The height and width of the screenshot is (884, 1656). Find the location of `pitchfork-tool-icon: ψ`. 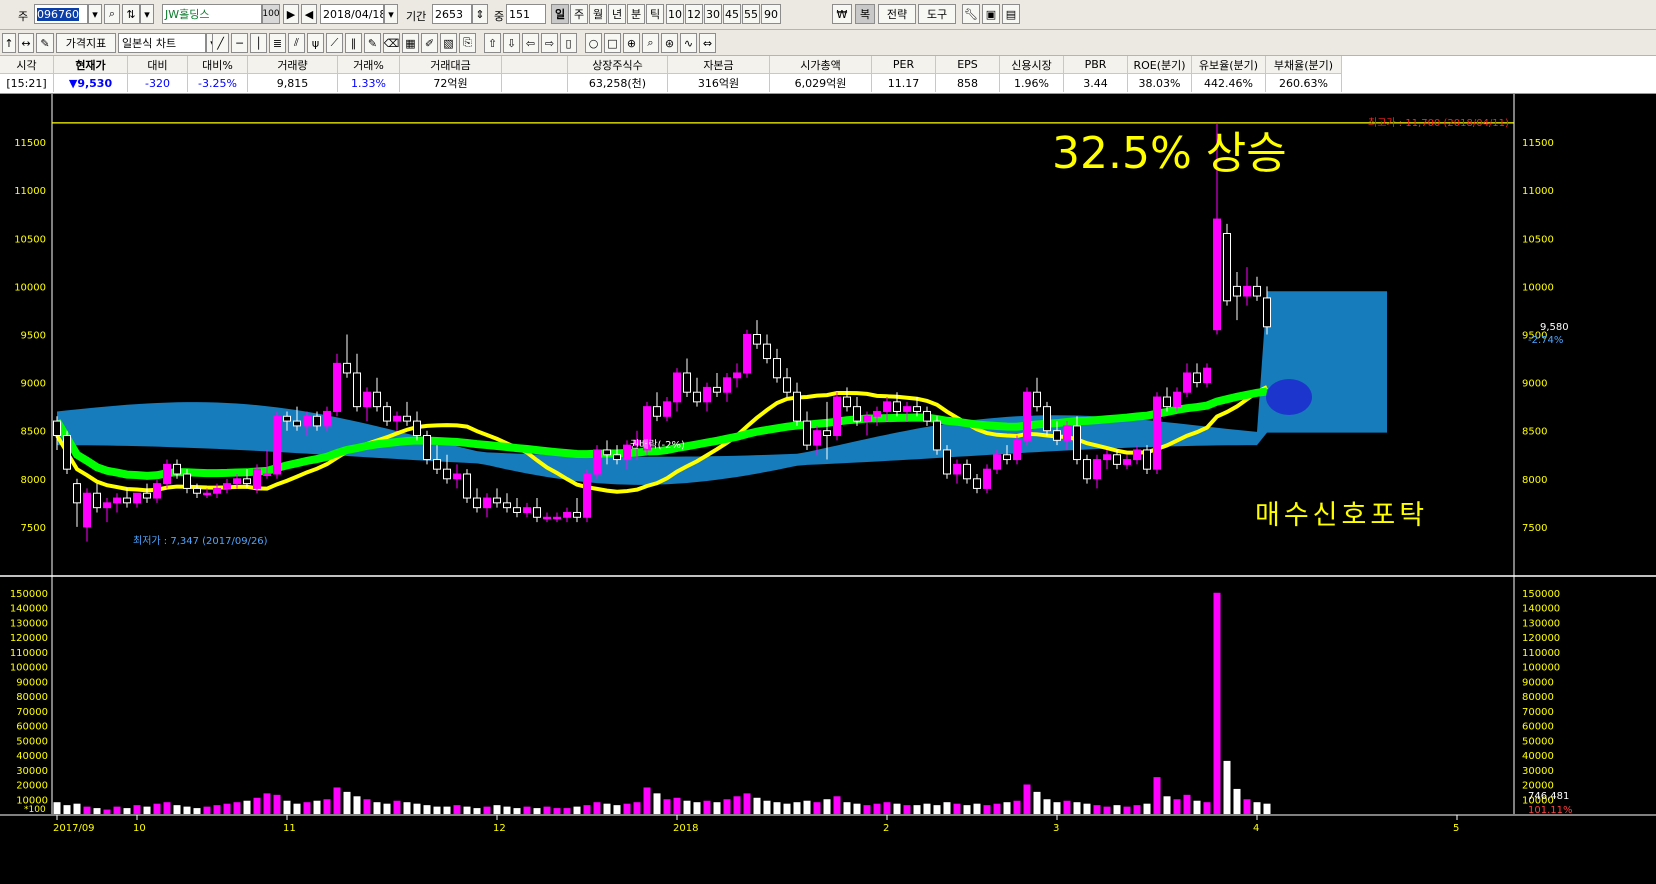

pitchfork-tool-icon: ψ is located at coordinates (315, 43).